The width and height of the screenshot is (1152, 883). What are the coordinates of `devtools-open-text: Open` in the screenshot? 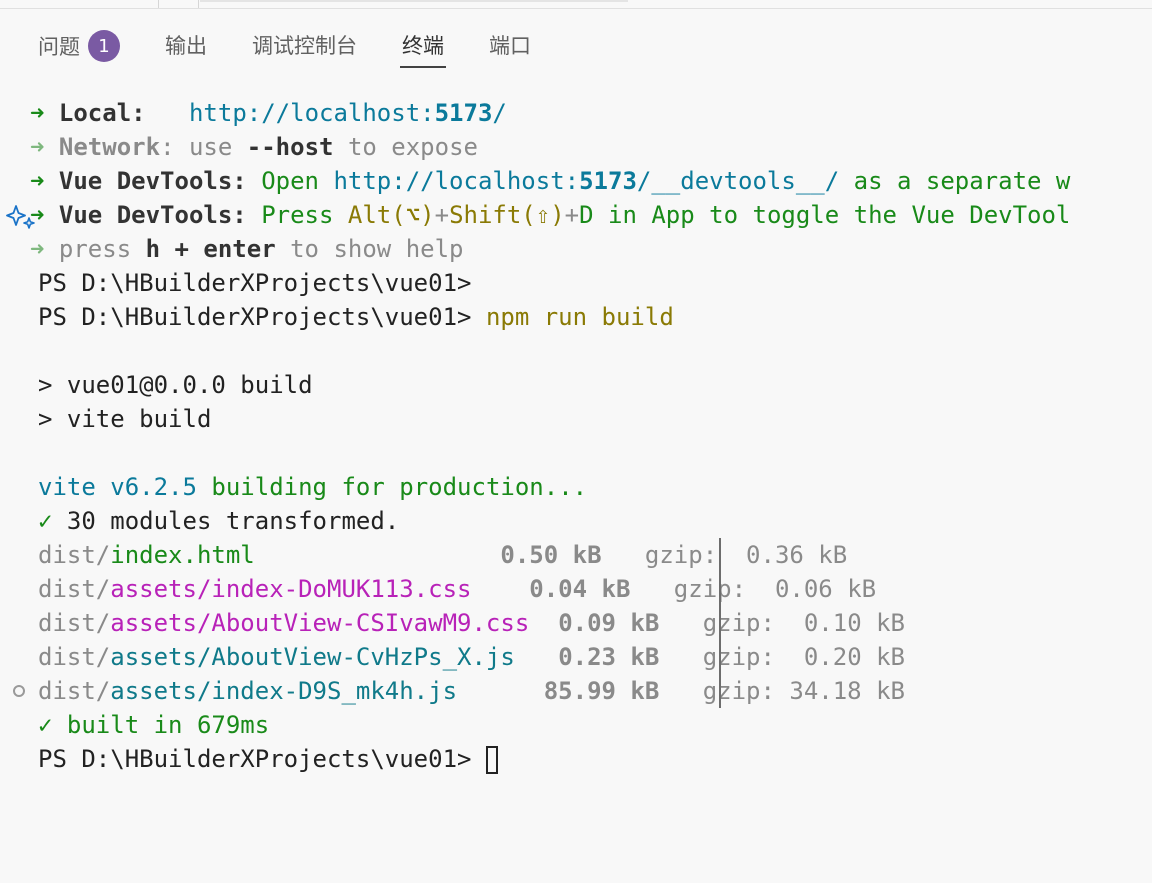 It's located at (290, 181).